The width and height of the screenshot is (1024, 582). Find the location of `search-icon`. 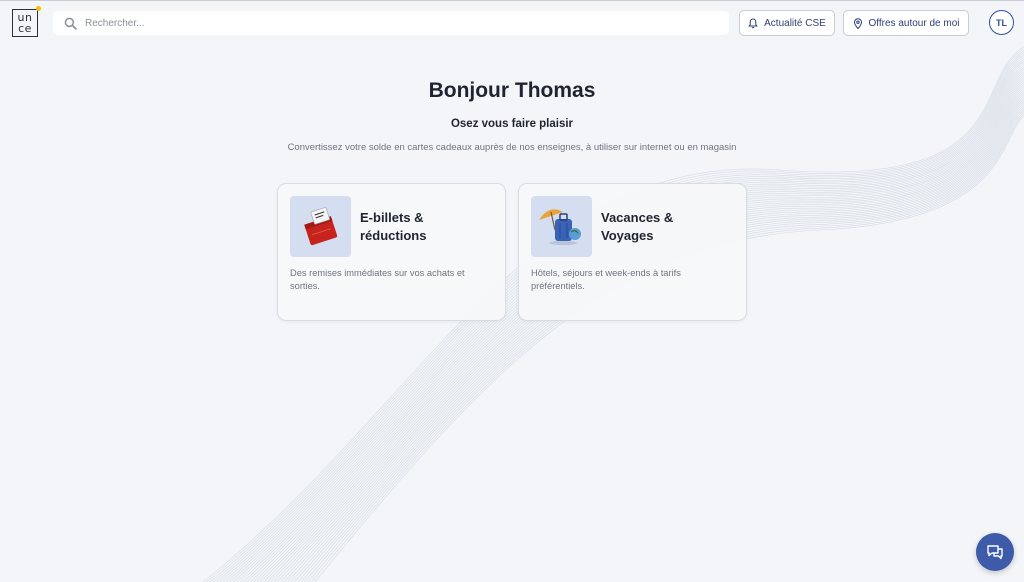

search-icon is located at coordinates (70, 23).